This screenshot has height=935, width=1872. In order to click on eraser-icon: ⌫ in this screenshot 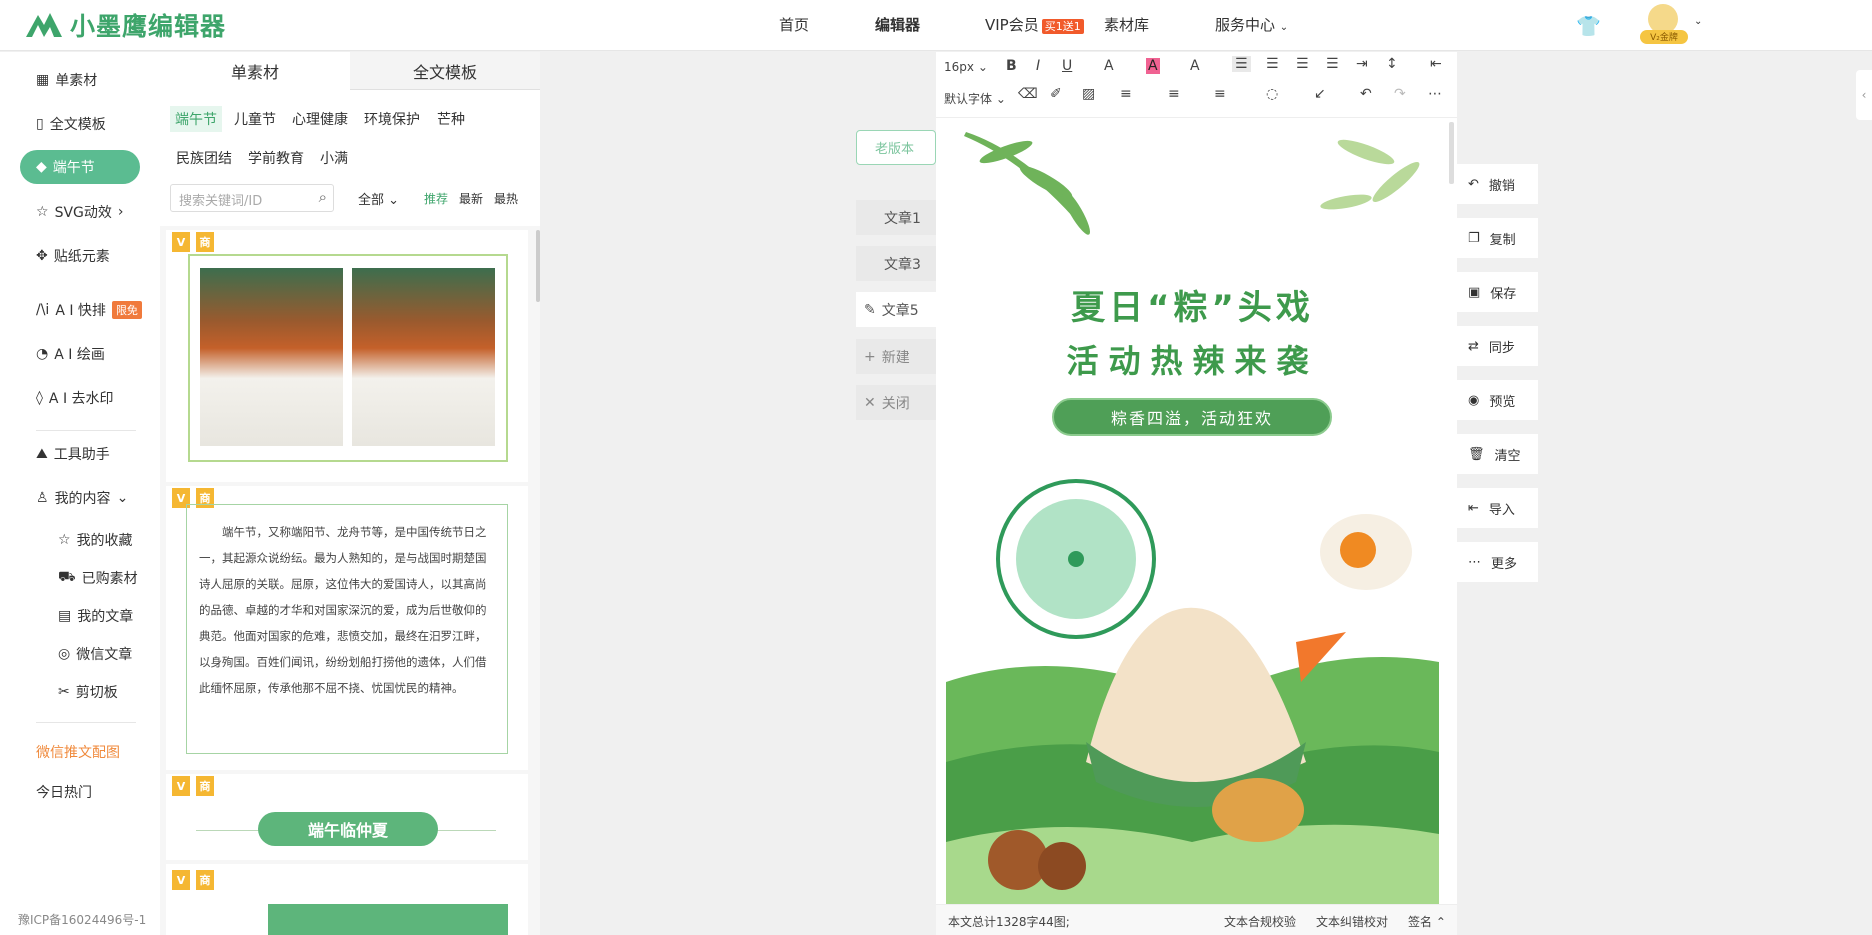, I will do `click(1028, 94)`.